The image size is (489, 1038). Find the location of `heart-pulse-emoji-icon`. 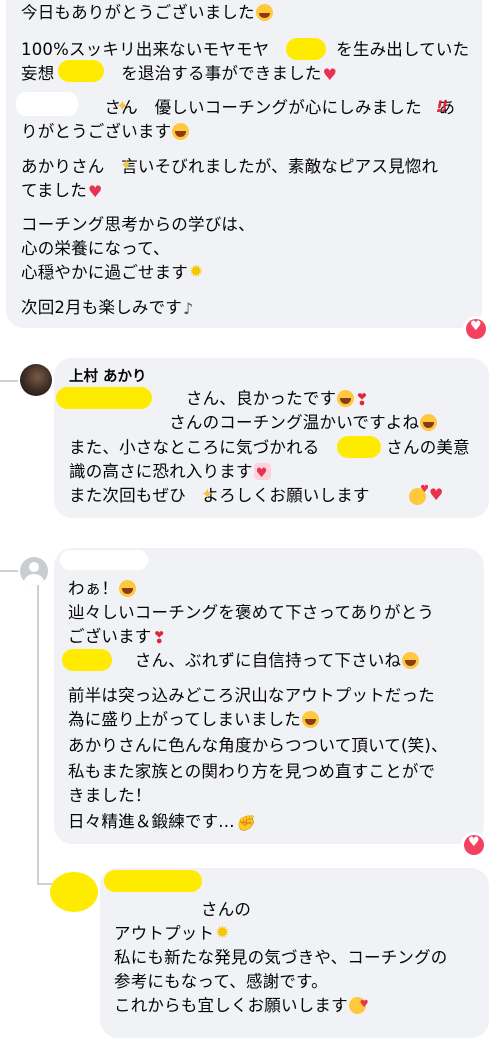

heart-pulse-emoji-icon is located at coordinates (262, 474).